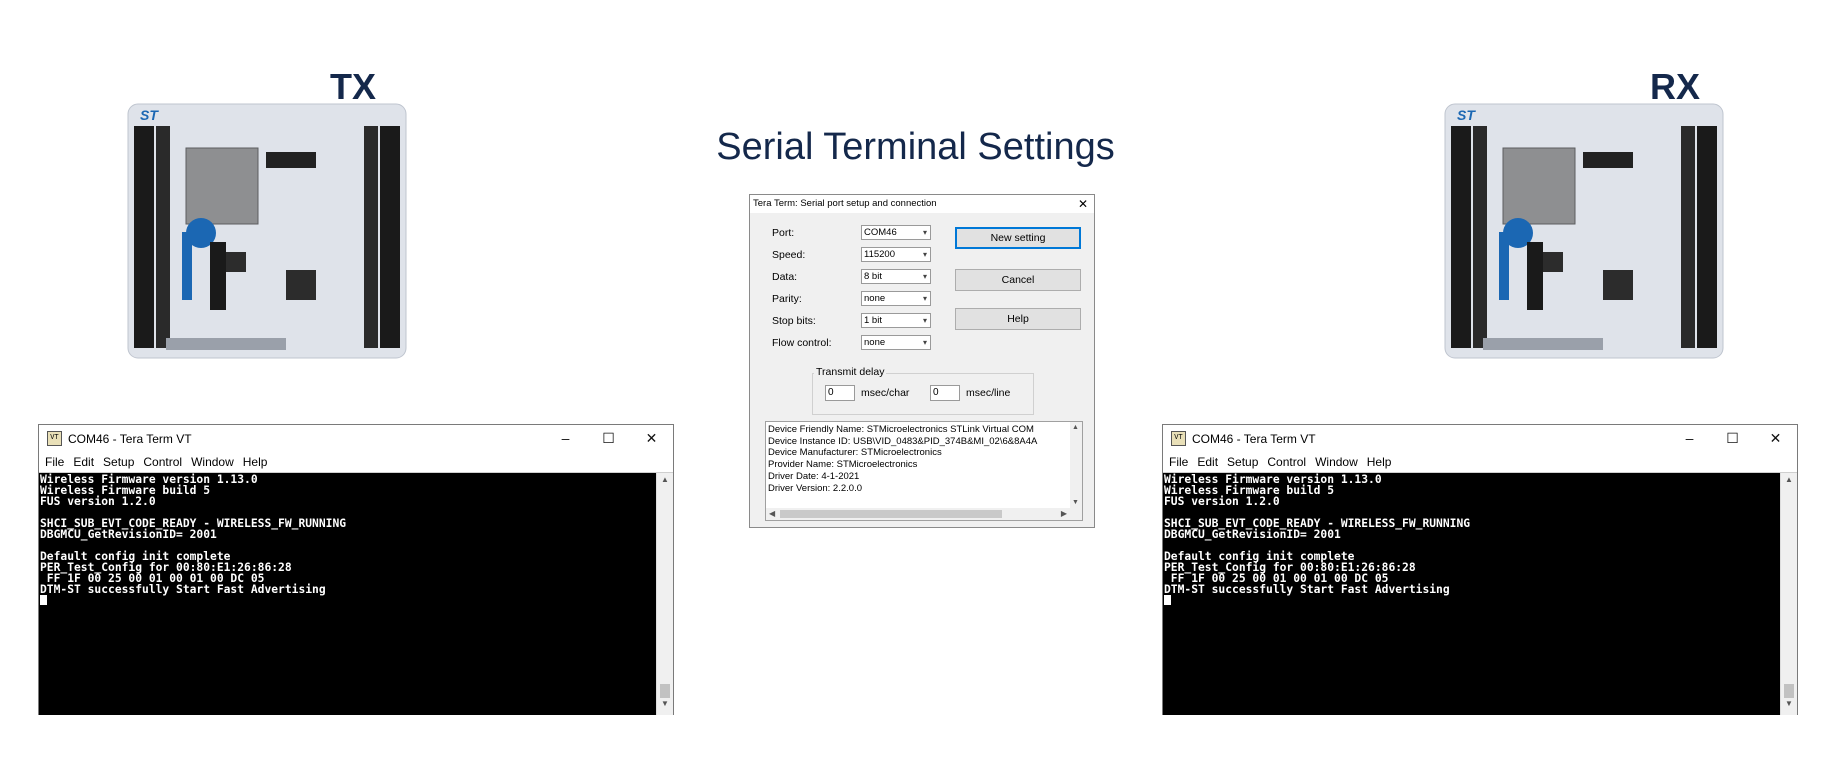 The height and width of the screenshot is (777, 1831). What do you see at coordinates (855, 453) in the screenshot?
I see `info-line: Device Manufacturer: STMicroelectronics` at bounding box center [855, 453].